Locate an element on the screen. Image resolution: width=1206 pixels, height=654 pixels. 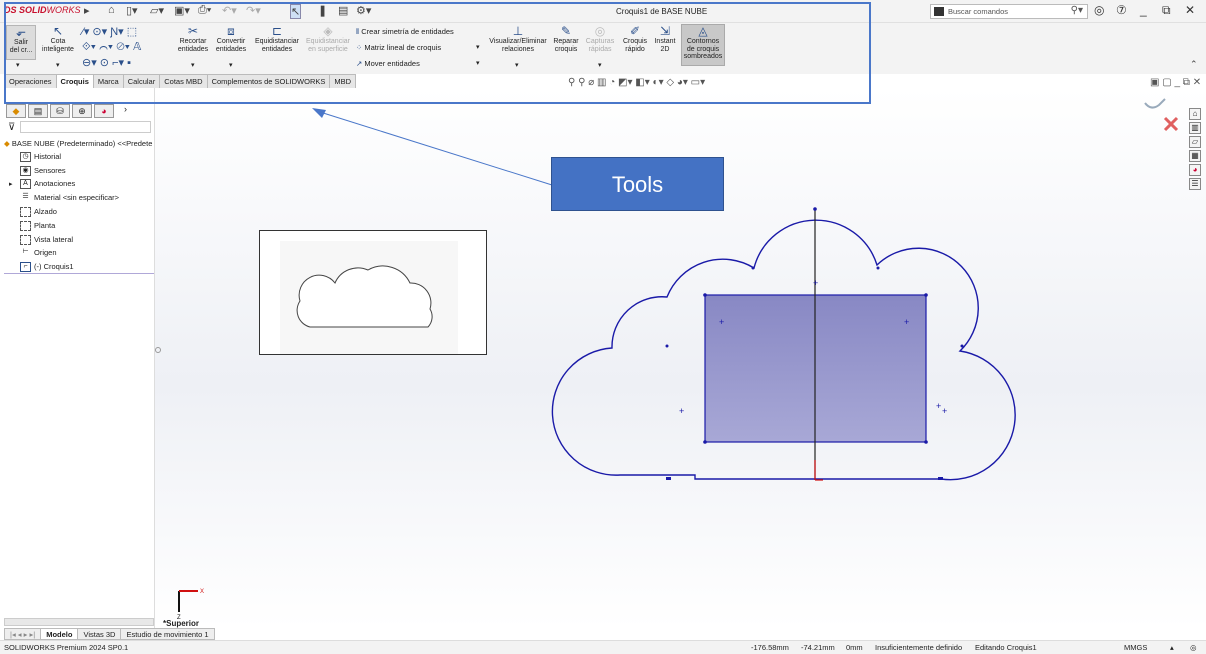
part-icon: ◆ is located at coordinates (7, 143).